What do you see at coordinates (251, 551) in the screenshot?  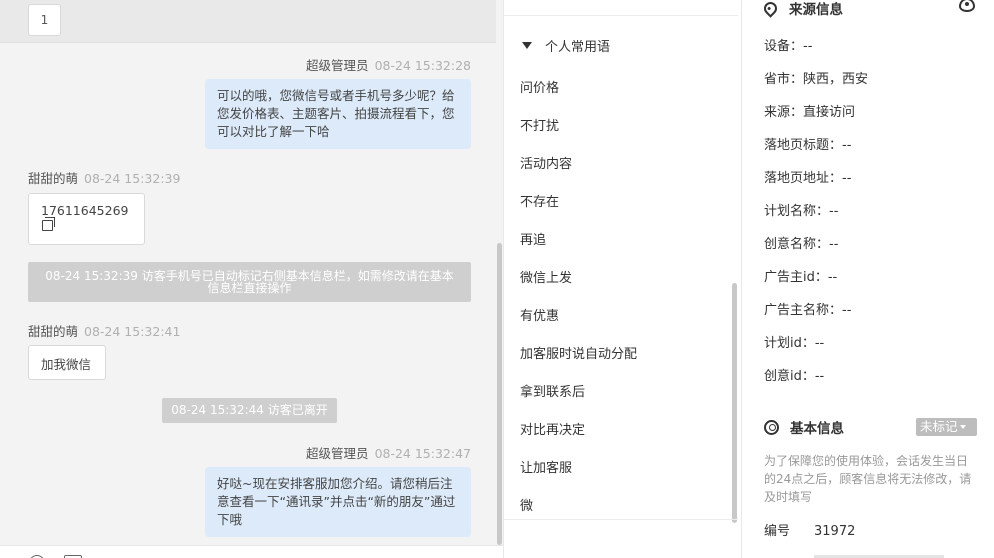 I see `chat-input-toolbar` at bounding box center [251, 551].